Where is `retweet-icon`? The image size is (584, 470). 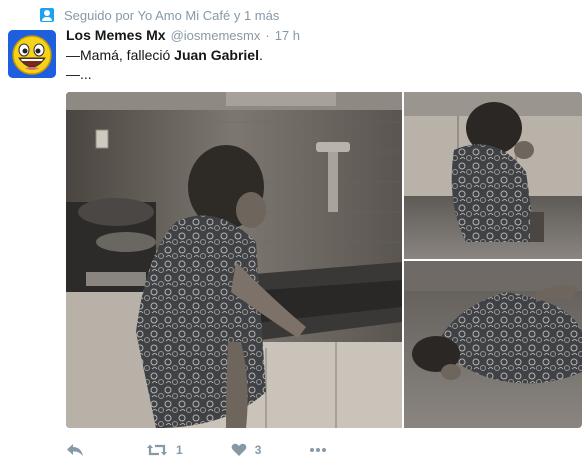
retweet-icon is located at coordinates (157, 450).